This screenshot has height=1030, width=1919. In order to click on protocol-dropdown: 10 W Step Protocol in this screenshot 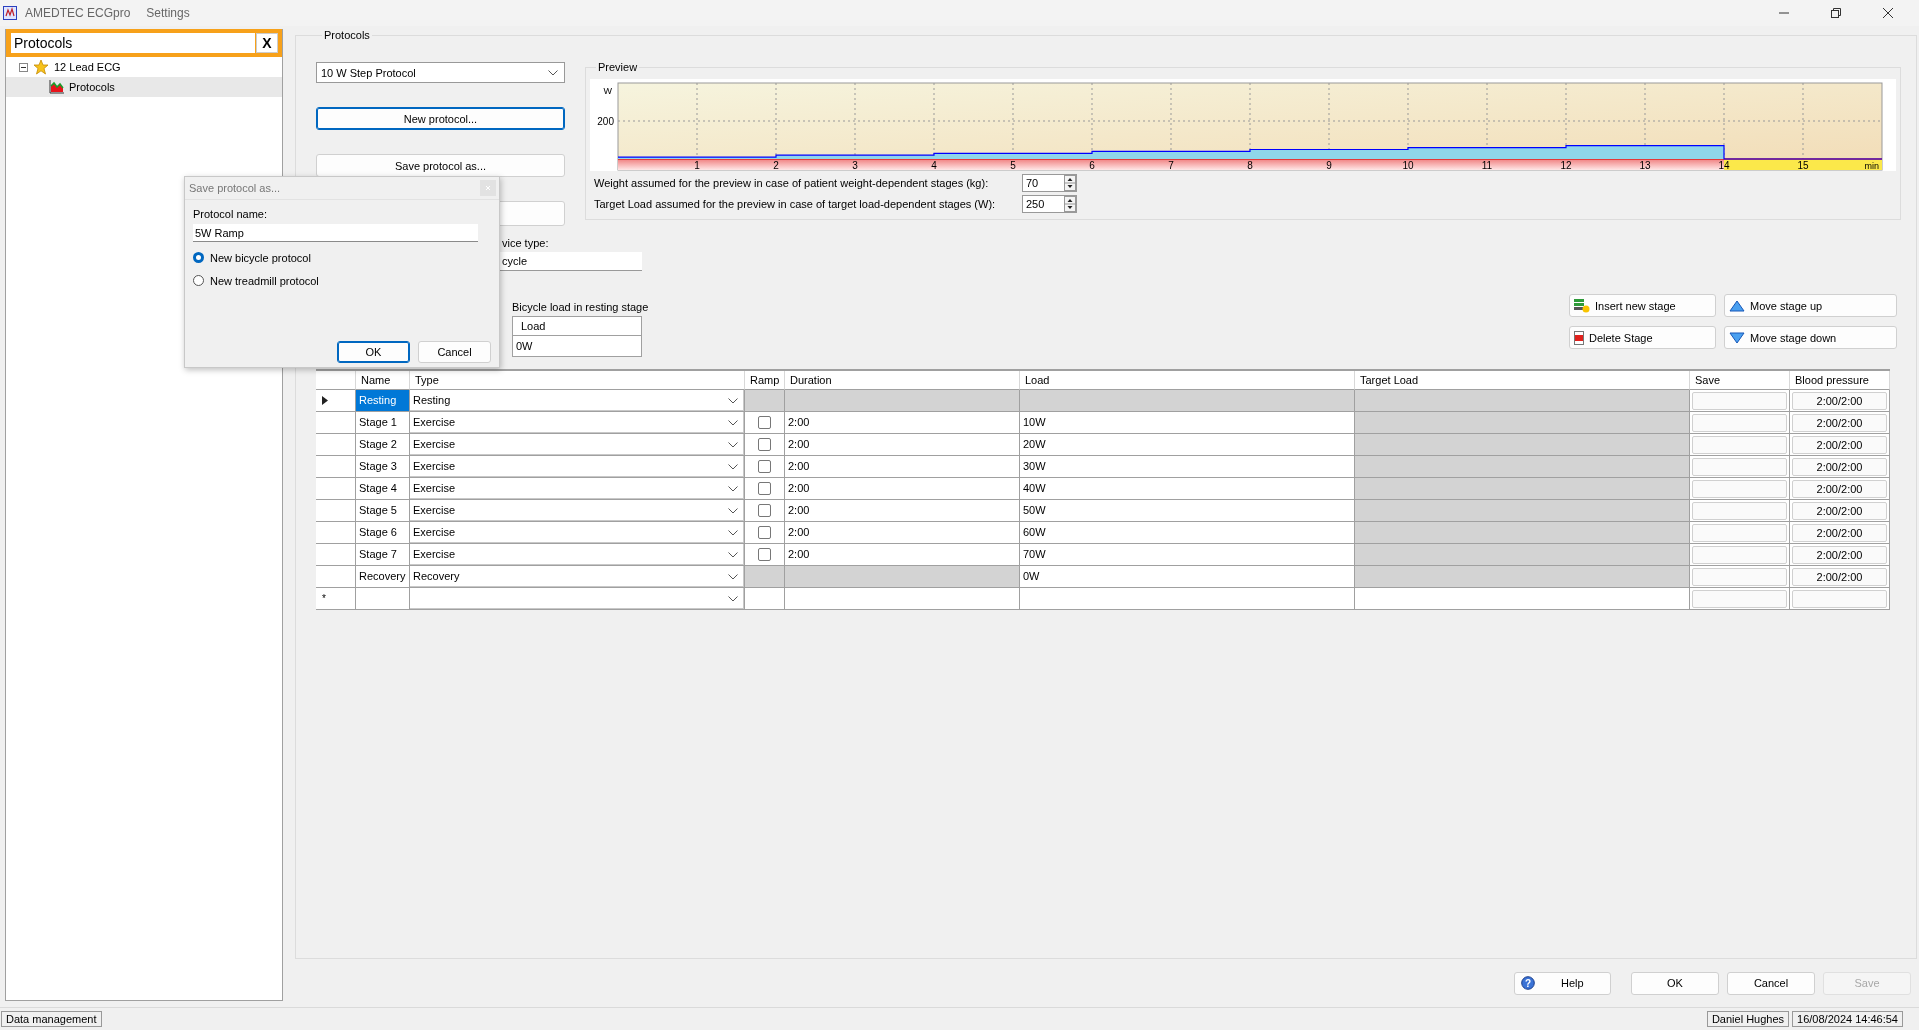, I will do `click(440, 72)`.